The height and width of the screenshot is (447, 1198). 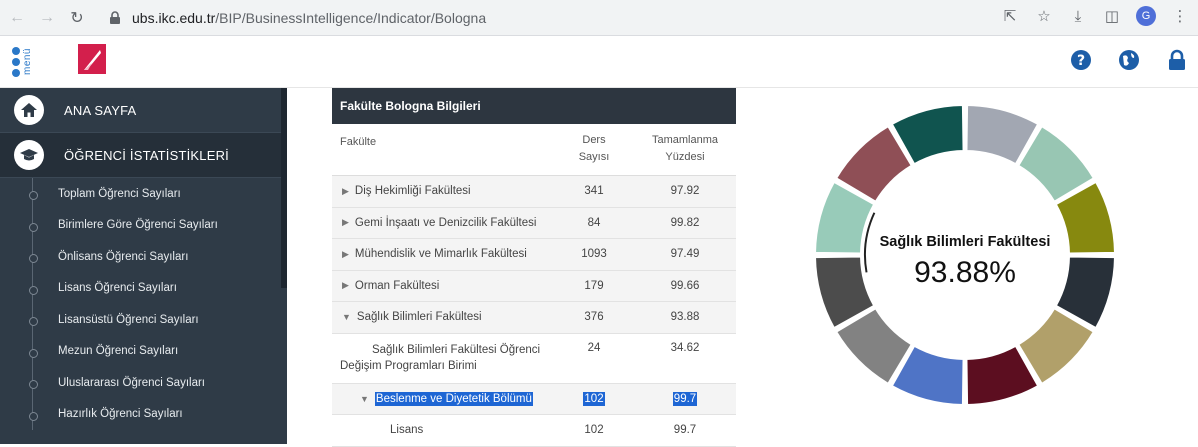 I want to click on table-row-program: Lisans 102 99.7, so click(x=534, y=431).